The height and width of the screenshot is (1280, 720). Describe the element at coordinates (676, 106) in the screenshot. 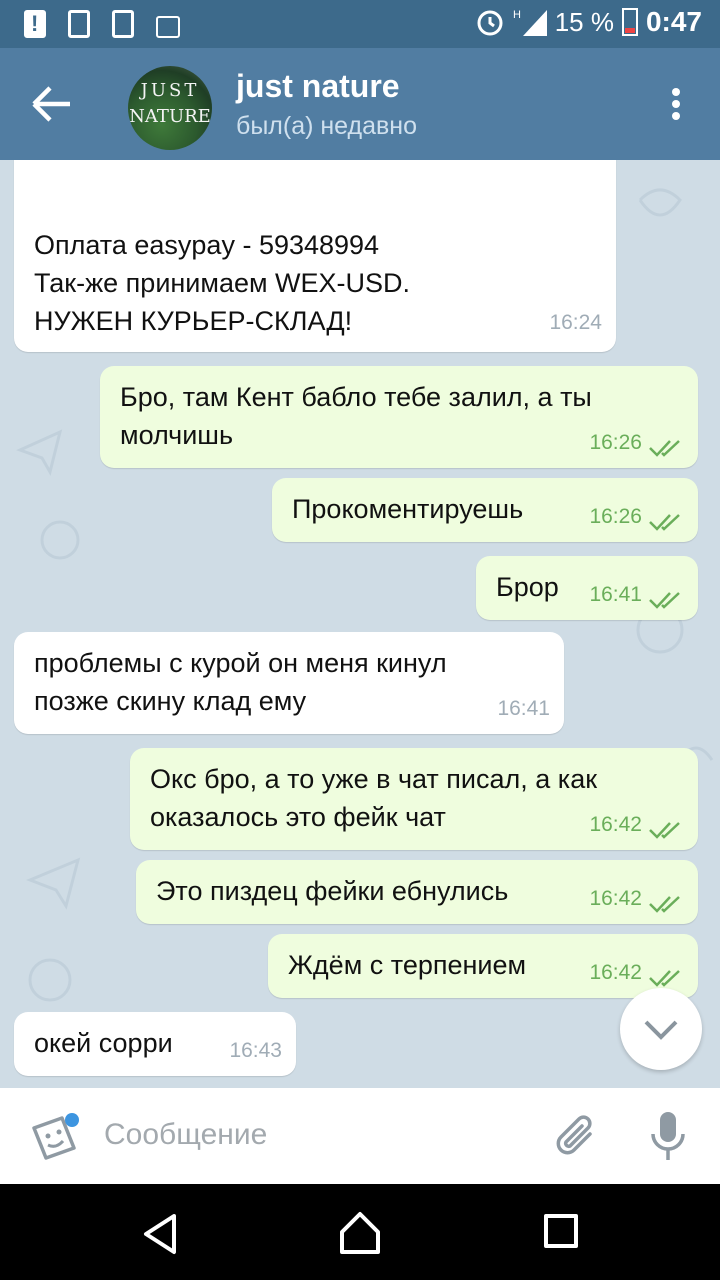

I see `more-vert-icon` at that location.